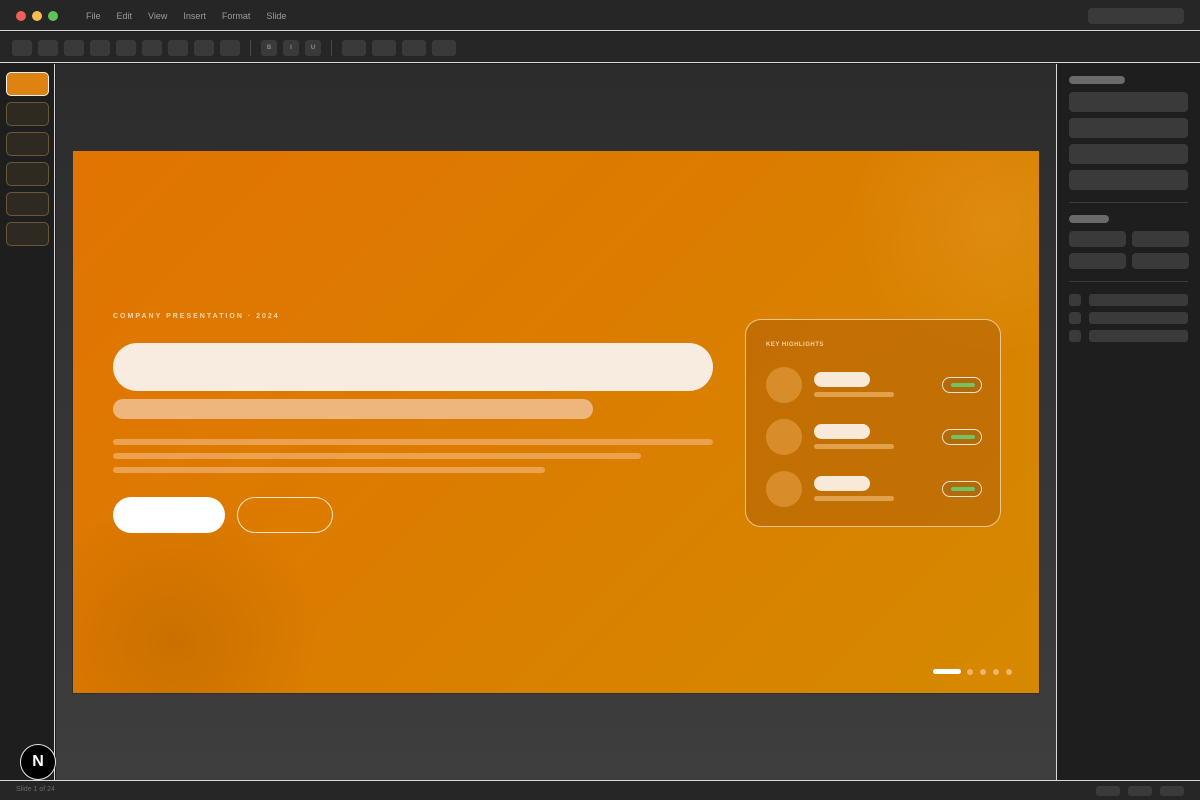 This screenshot has width=1200, height=800. Describe the element at coordinates (27, 422) in the screenshot. I see `slide-thumbnails-panel` at that location.